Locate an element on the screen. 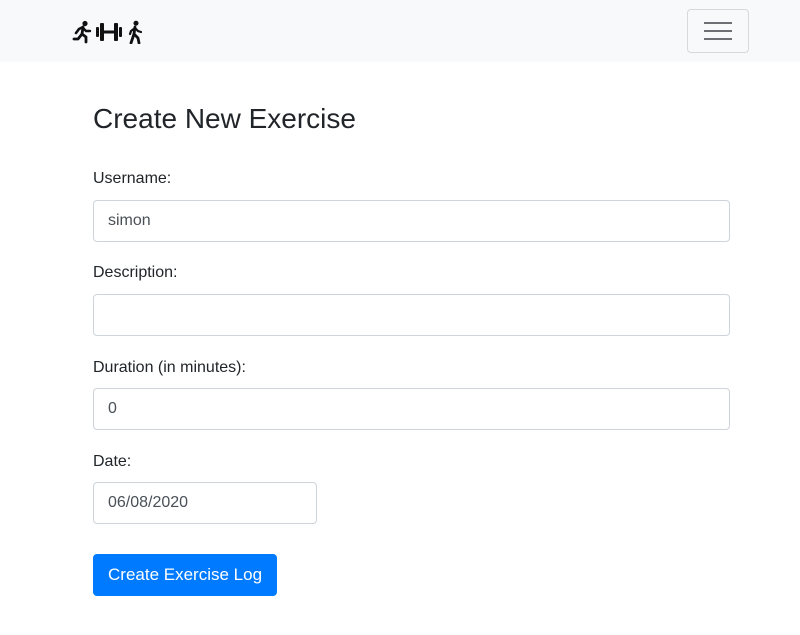 This screenshot has height=635, width=800. navbar is located at coordinates (400, 31).